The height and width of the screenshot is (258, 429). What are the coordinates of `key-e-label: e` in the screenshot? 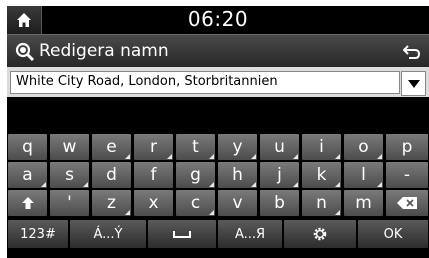 It's located at (111, 147).